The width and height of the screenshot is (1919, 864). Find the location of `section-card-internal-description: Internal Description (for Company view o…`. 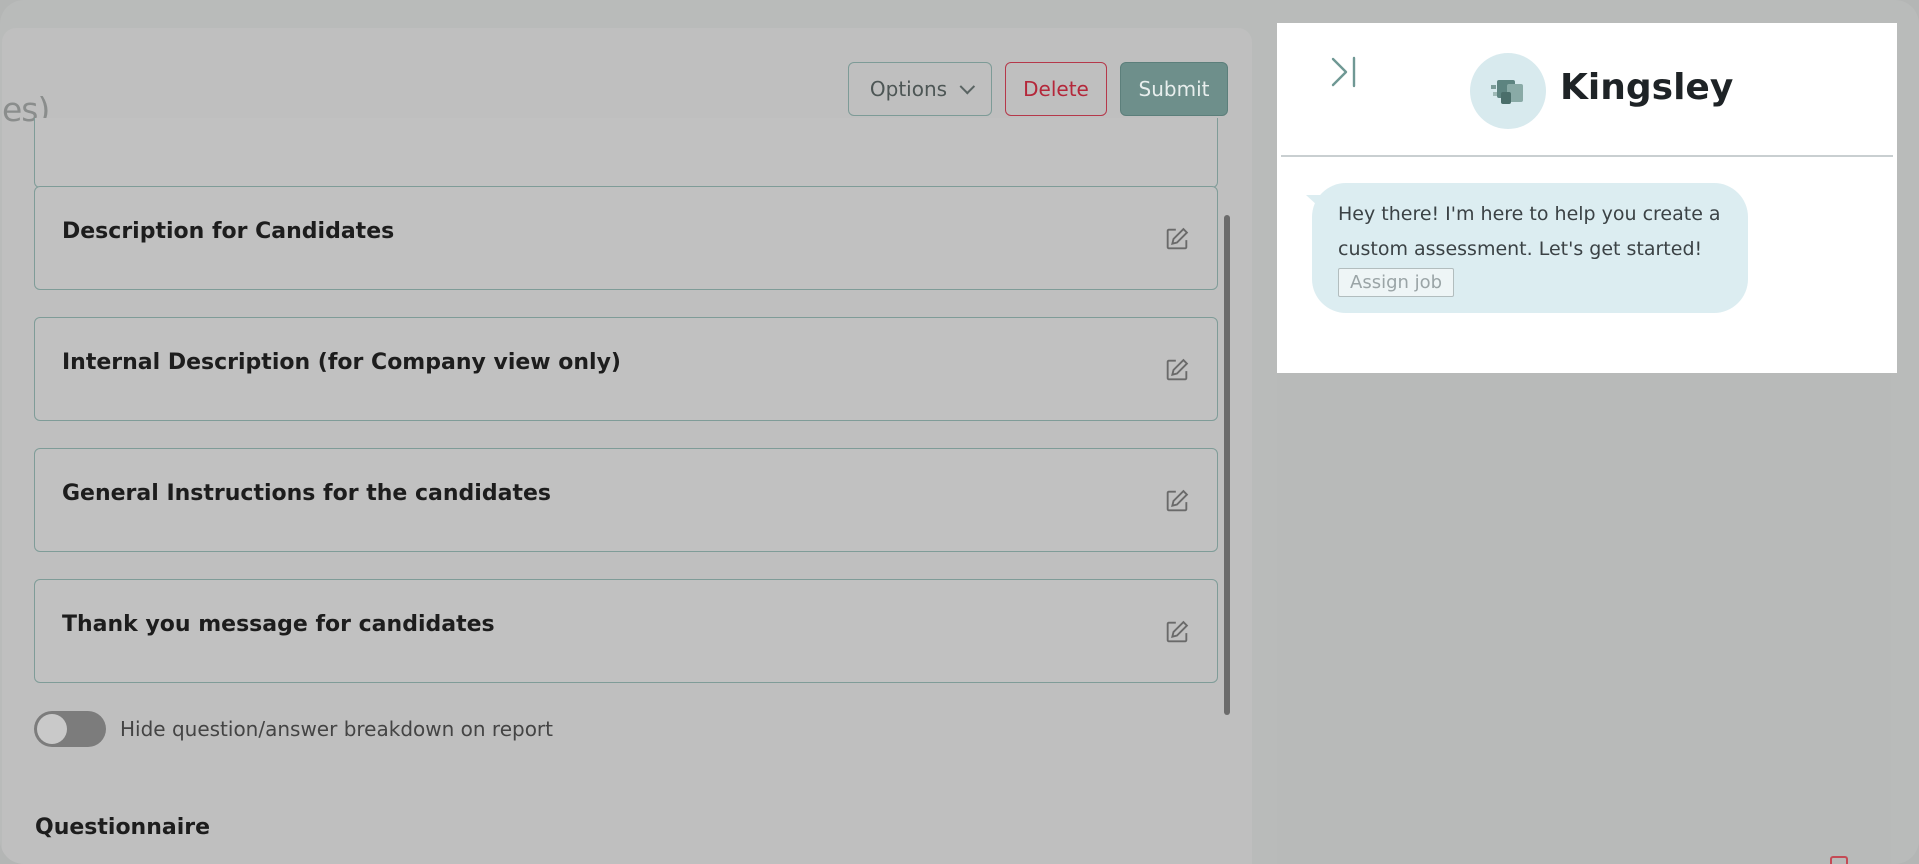

section-card-internal-description: Internal Description (for Company view o… is located at coordinates (626, 369).